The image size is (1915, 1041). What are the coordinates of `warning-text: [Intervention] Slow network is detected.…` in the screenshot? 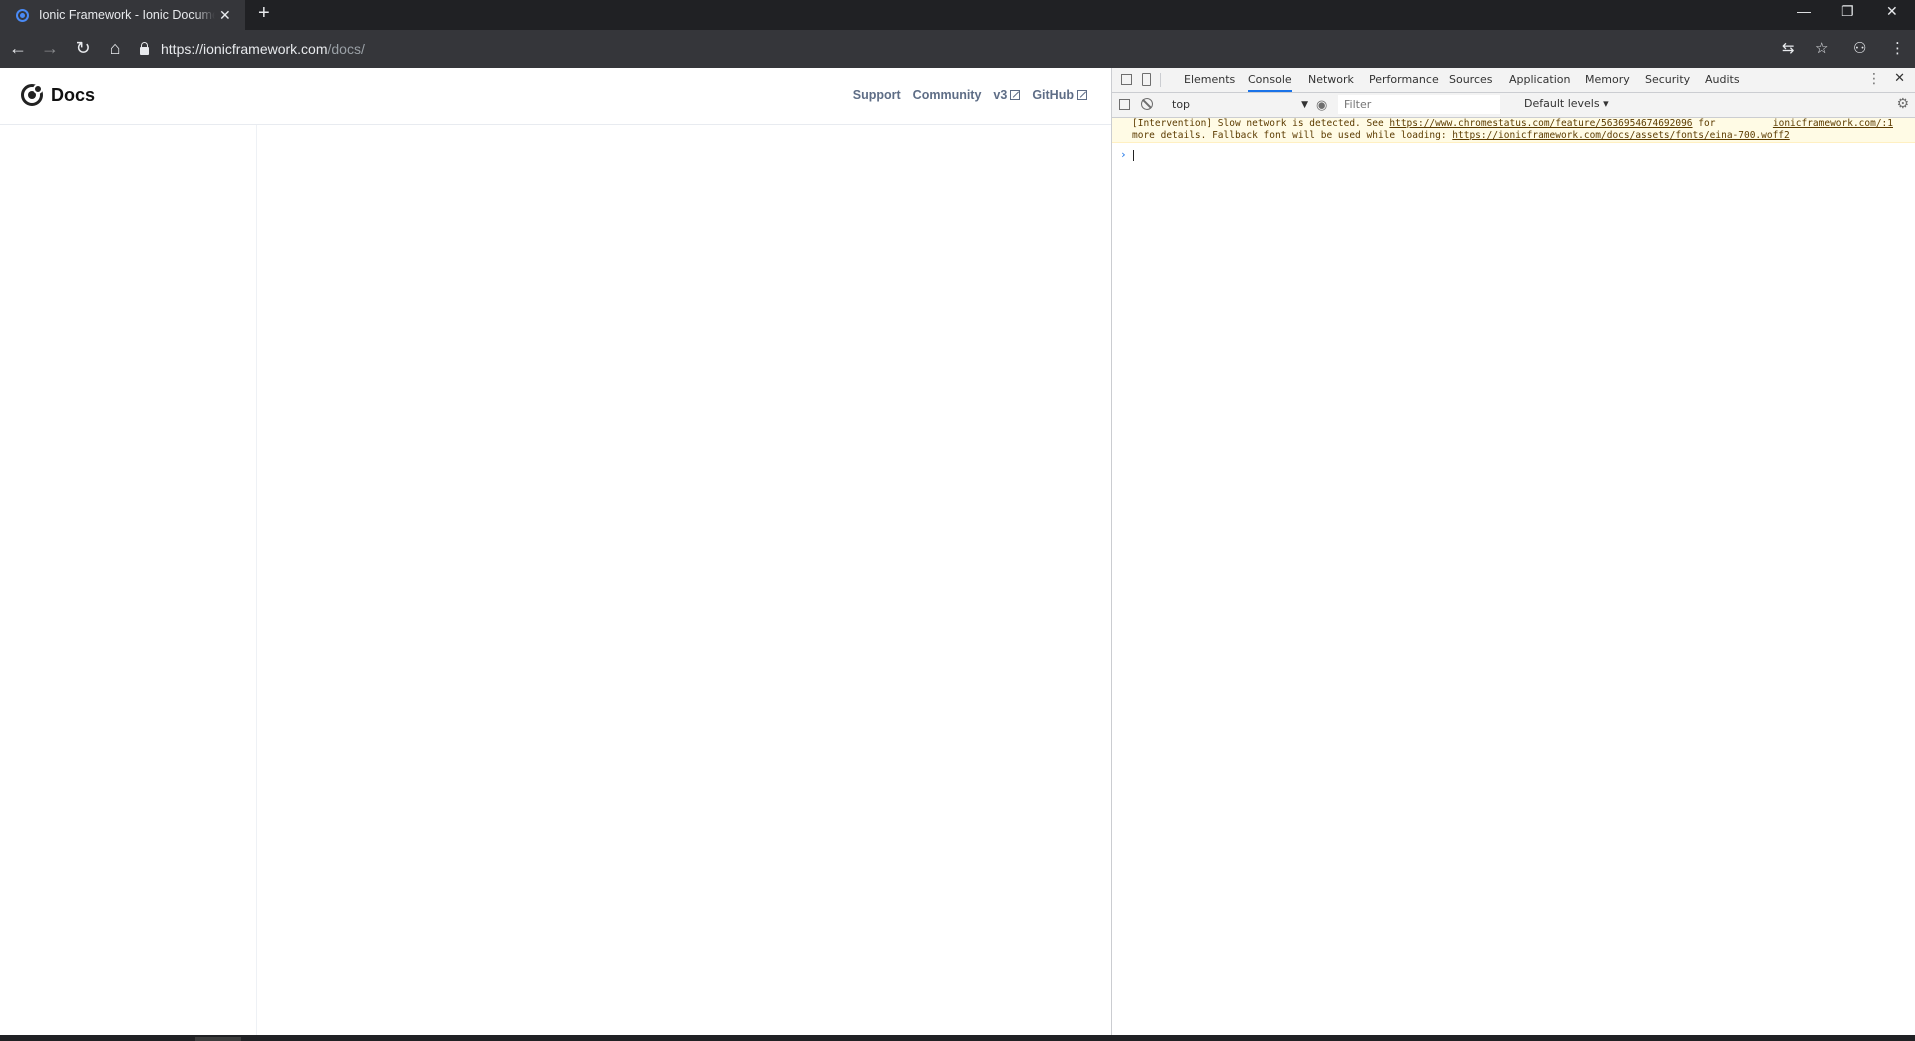 It's located at (1261, 123).